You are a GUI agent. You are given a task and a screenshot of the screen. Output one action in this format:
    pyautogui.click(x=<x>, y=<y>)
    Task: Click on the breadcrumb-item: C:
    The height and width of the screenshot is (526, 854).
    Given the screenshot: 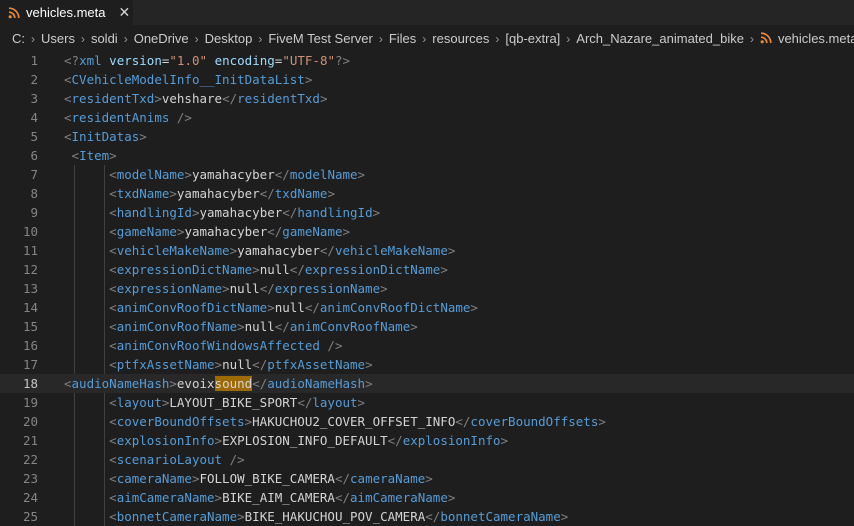 What is the action you would take?
    pyautogui.click(x=18, y=38)
    